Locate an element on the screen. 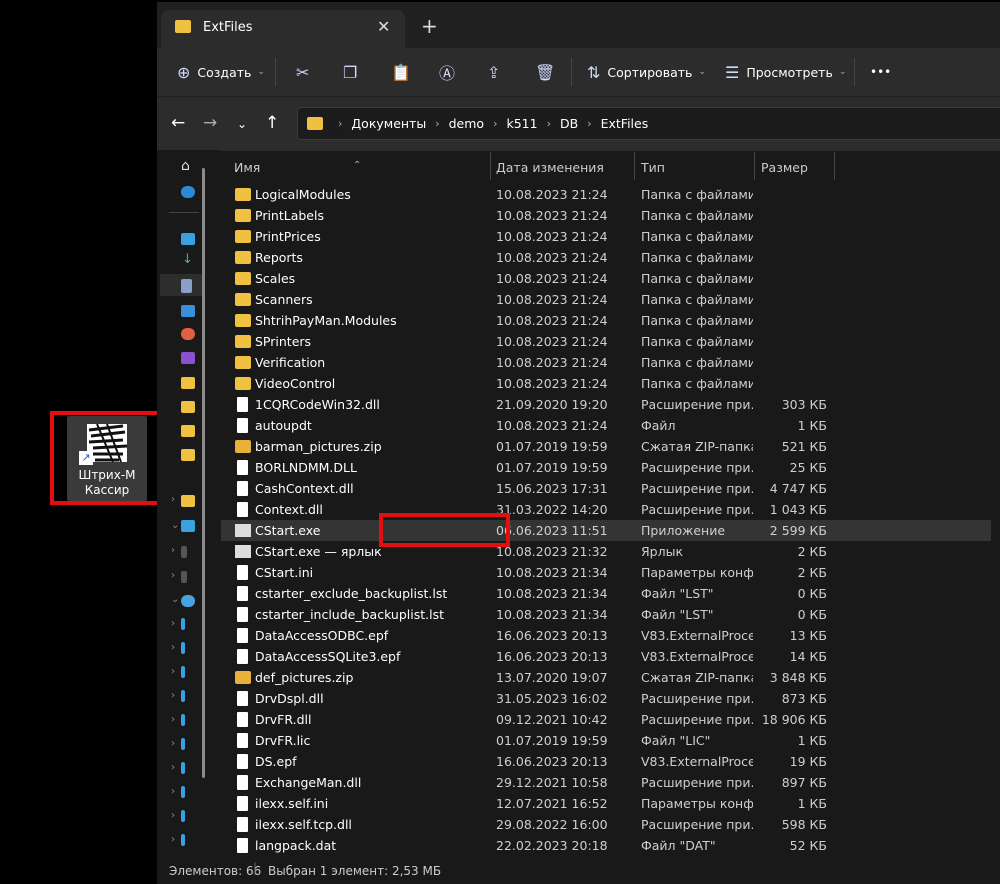 The image size is (1000, 884). tab-extfiles: ExtFiles ✕ is located at coordinates (283, 29).